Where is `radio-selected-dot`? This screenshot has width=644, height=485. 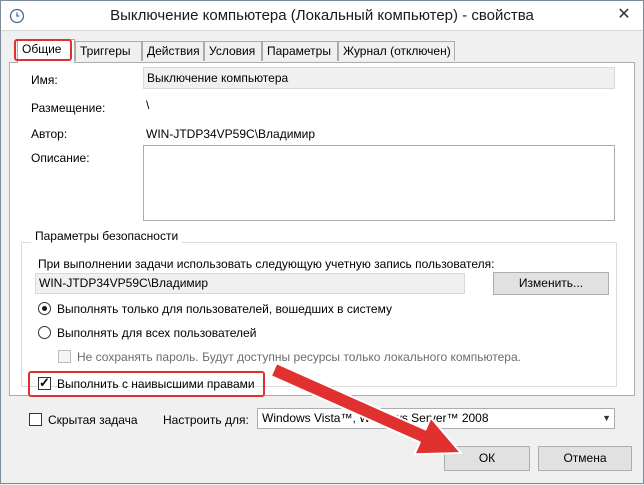 radio-selected-dot is located at coordinates (44, 308).